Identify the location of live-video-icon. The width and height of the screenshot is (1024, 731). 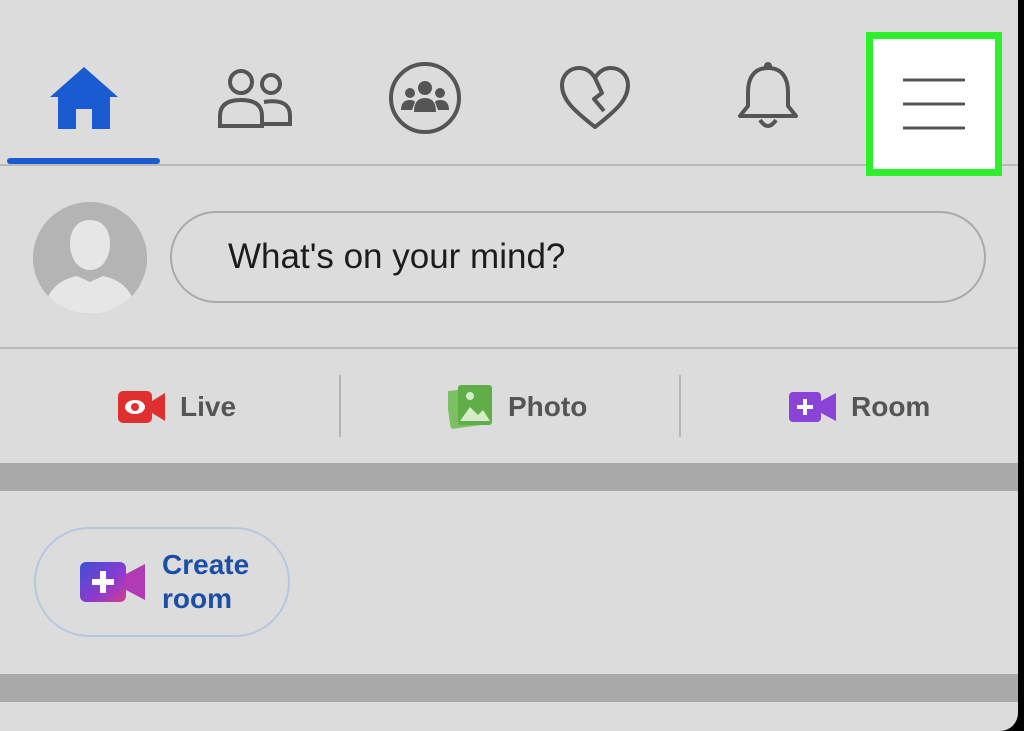
(141, 407).